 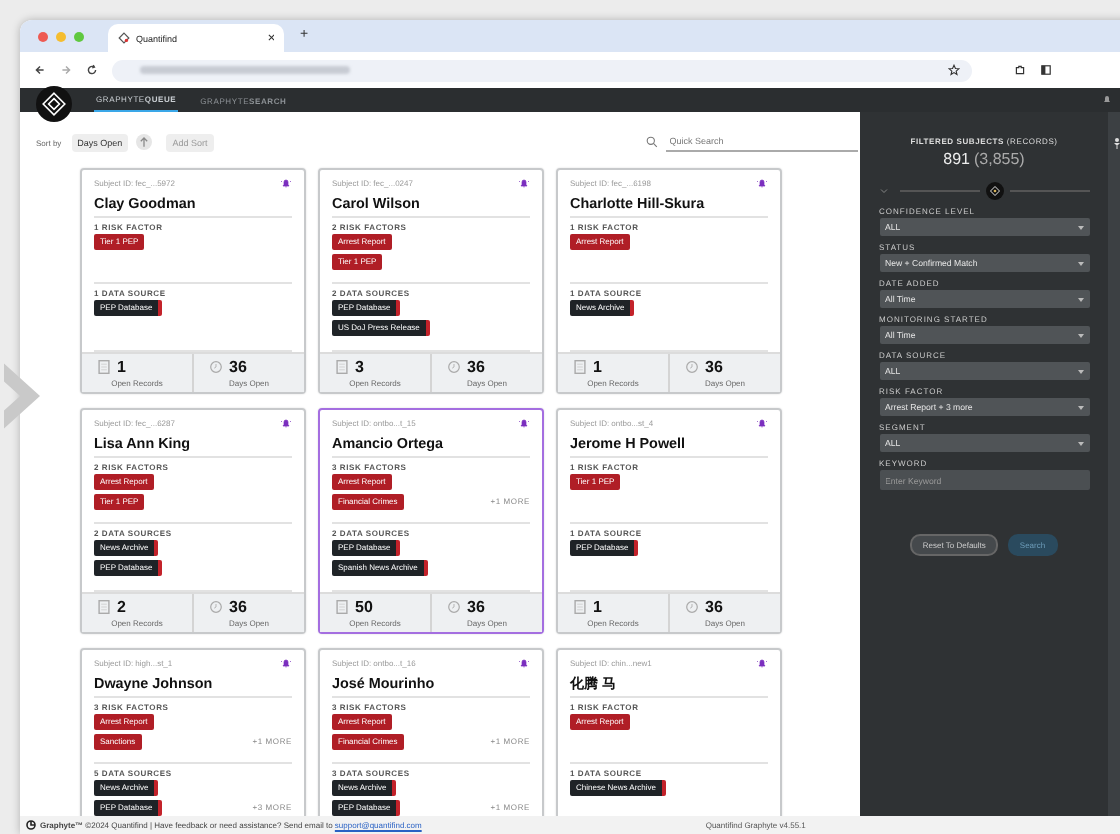 I want to click on open-records-count: 3, so click(x=359, y=367).